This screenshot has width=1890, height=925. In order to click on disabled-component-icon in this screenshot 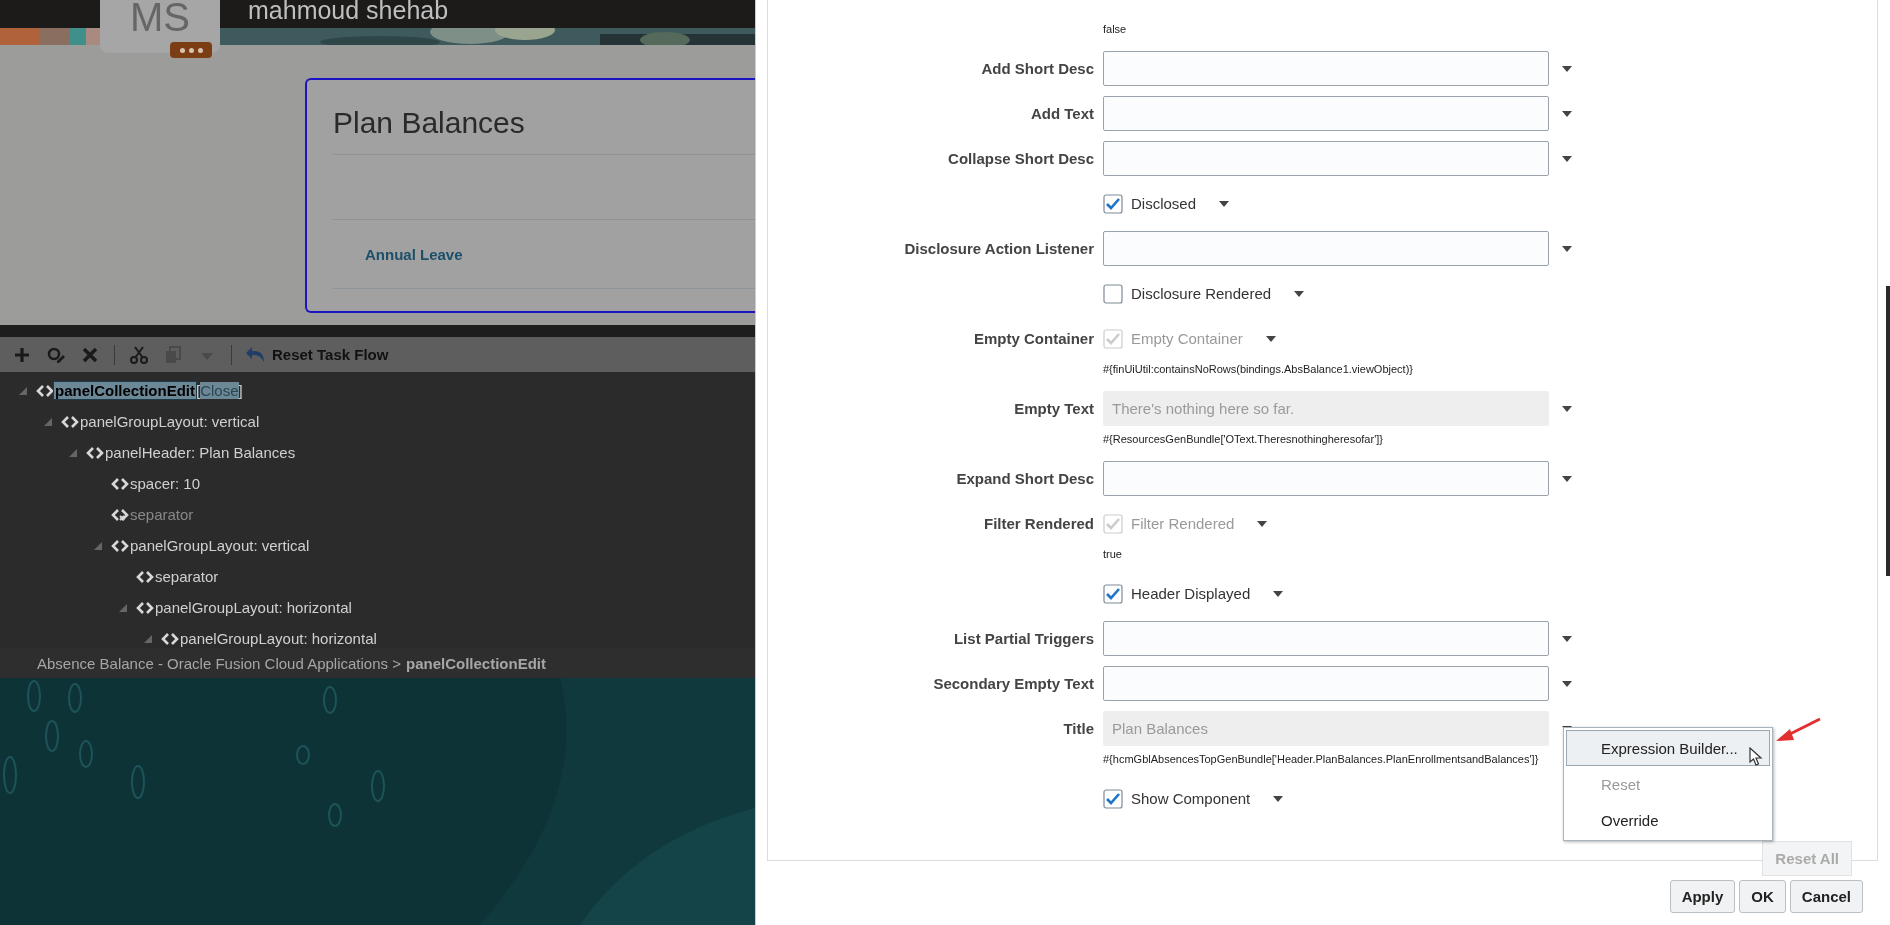, I will do `click(120, 514)`.